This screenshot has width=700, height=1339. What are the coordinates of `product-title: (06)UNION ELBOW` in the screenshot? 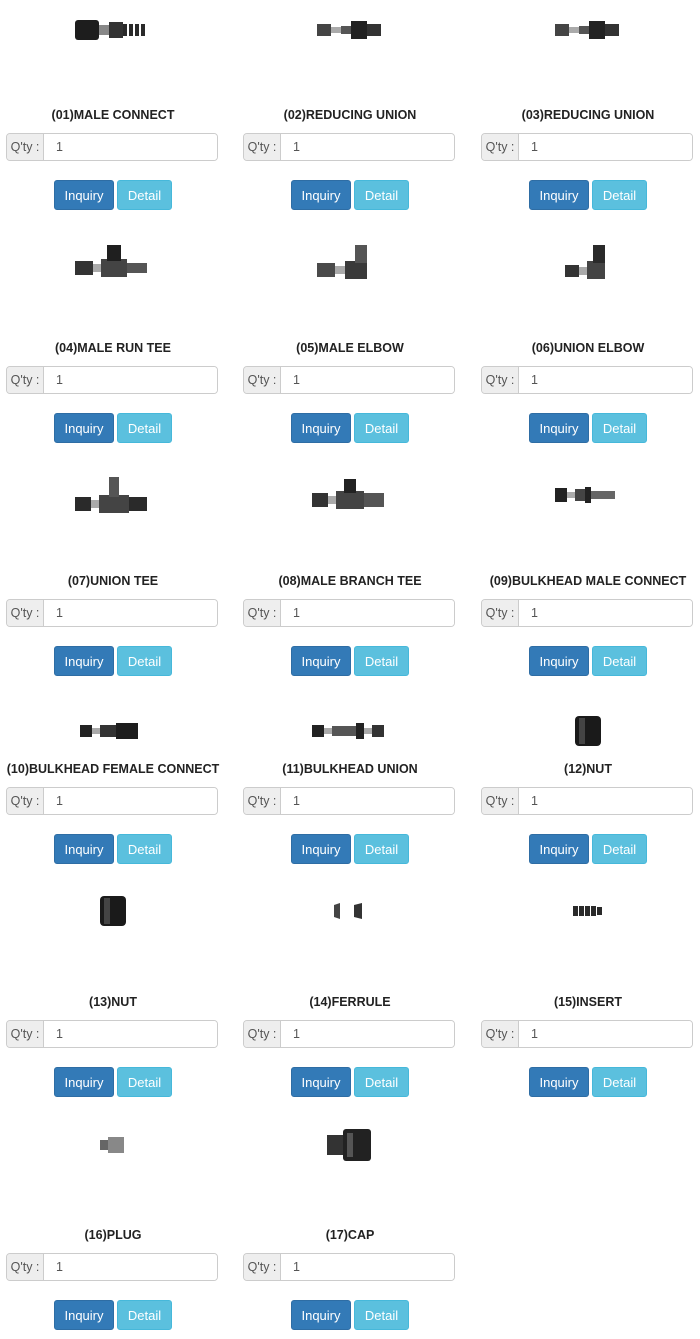 It's located at (588, 348).